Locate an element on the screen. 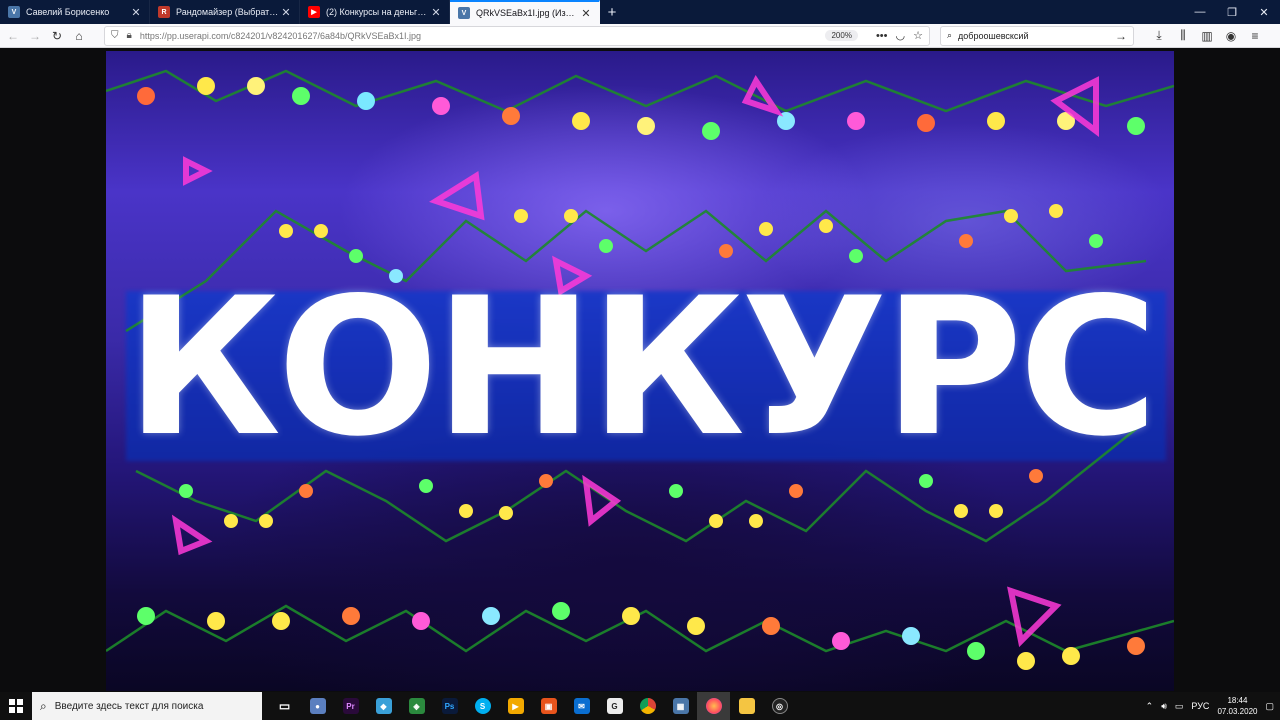 Image resolution: width=1280 pixels, height=720 pixels. volume-icon: 🔊︎ is located at coordinates (1164, 706).